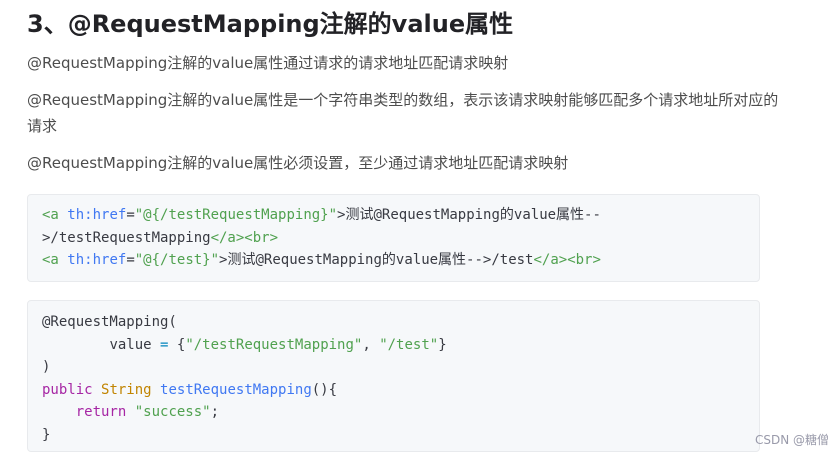 Image resolution: width=839 pixels, height=456 pixels. What do you see at coordinates (274, 344) in the screenshot?
I see `code-string: "/testRequestMapping"` at bounding box center [274, 344].